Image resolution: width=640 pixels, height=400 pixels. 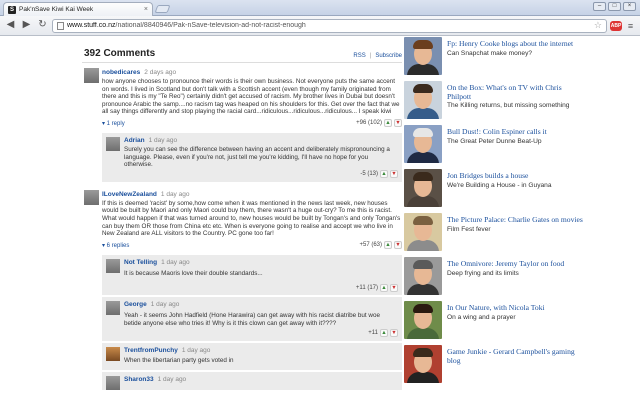 I want to click on reply-author: TrentfromPunchy, so click(x=151, y=350).